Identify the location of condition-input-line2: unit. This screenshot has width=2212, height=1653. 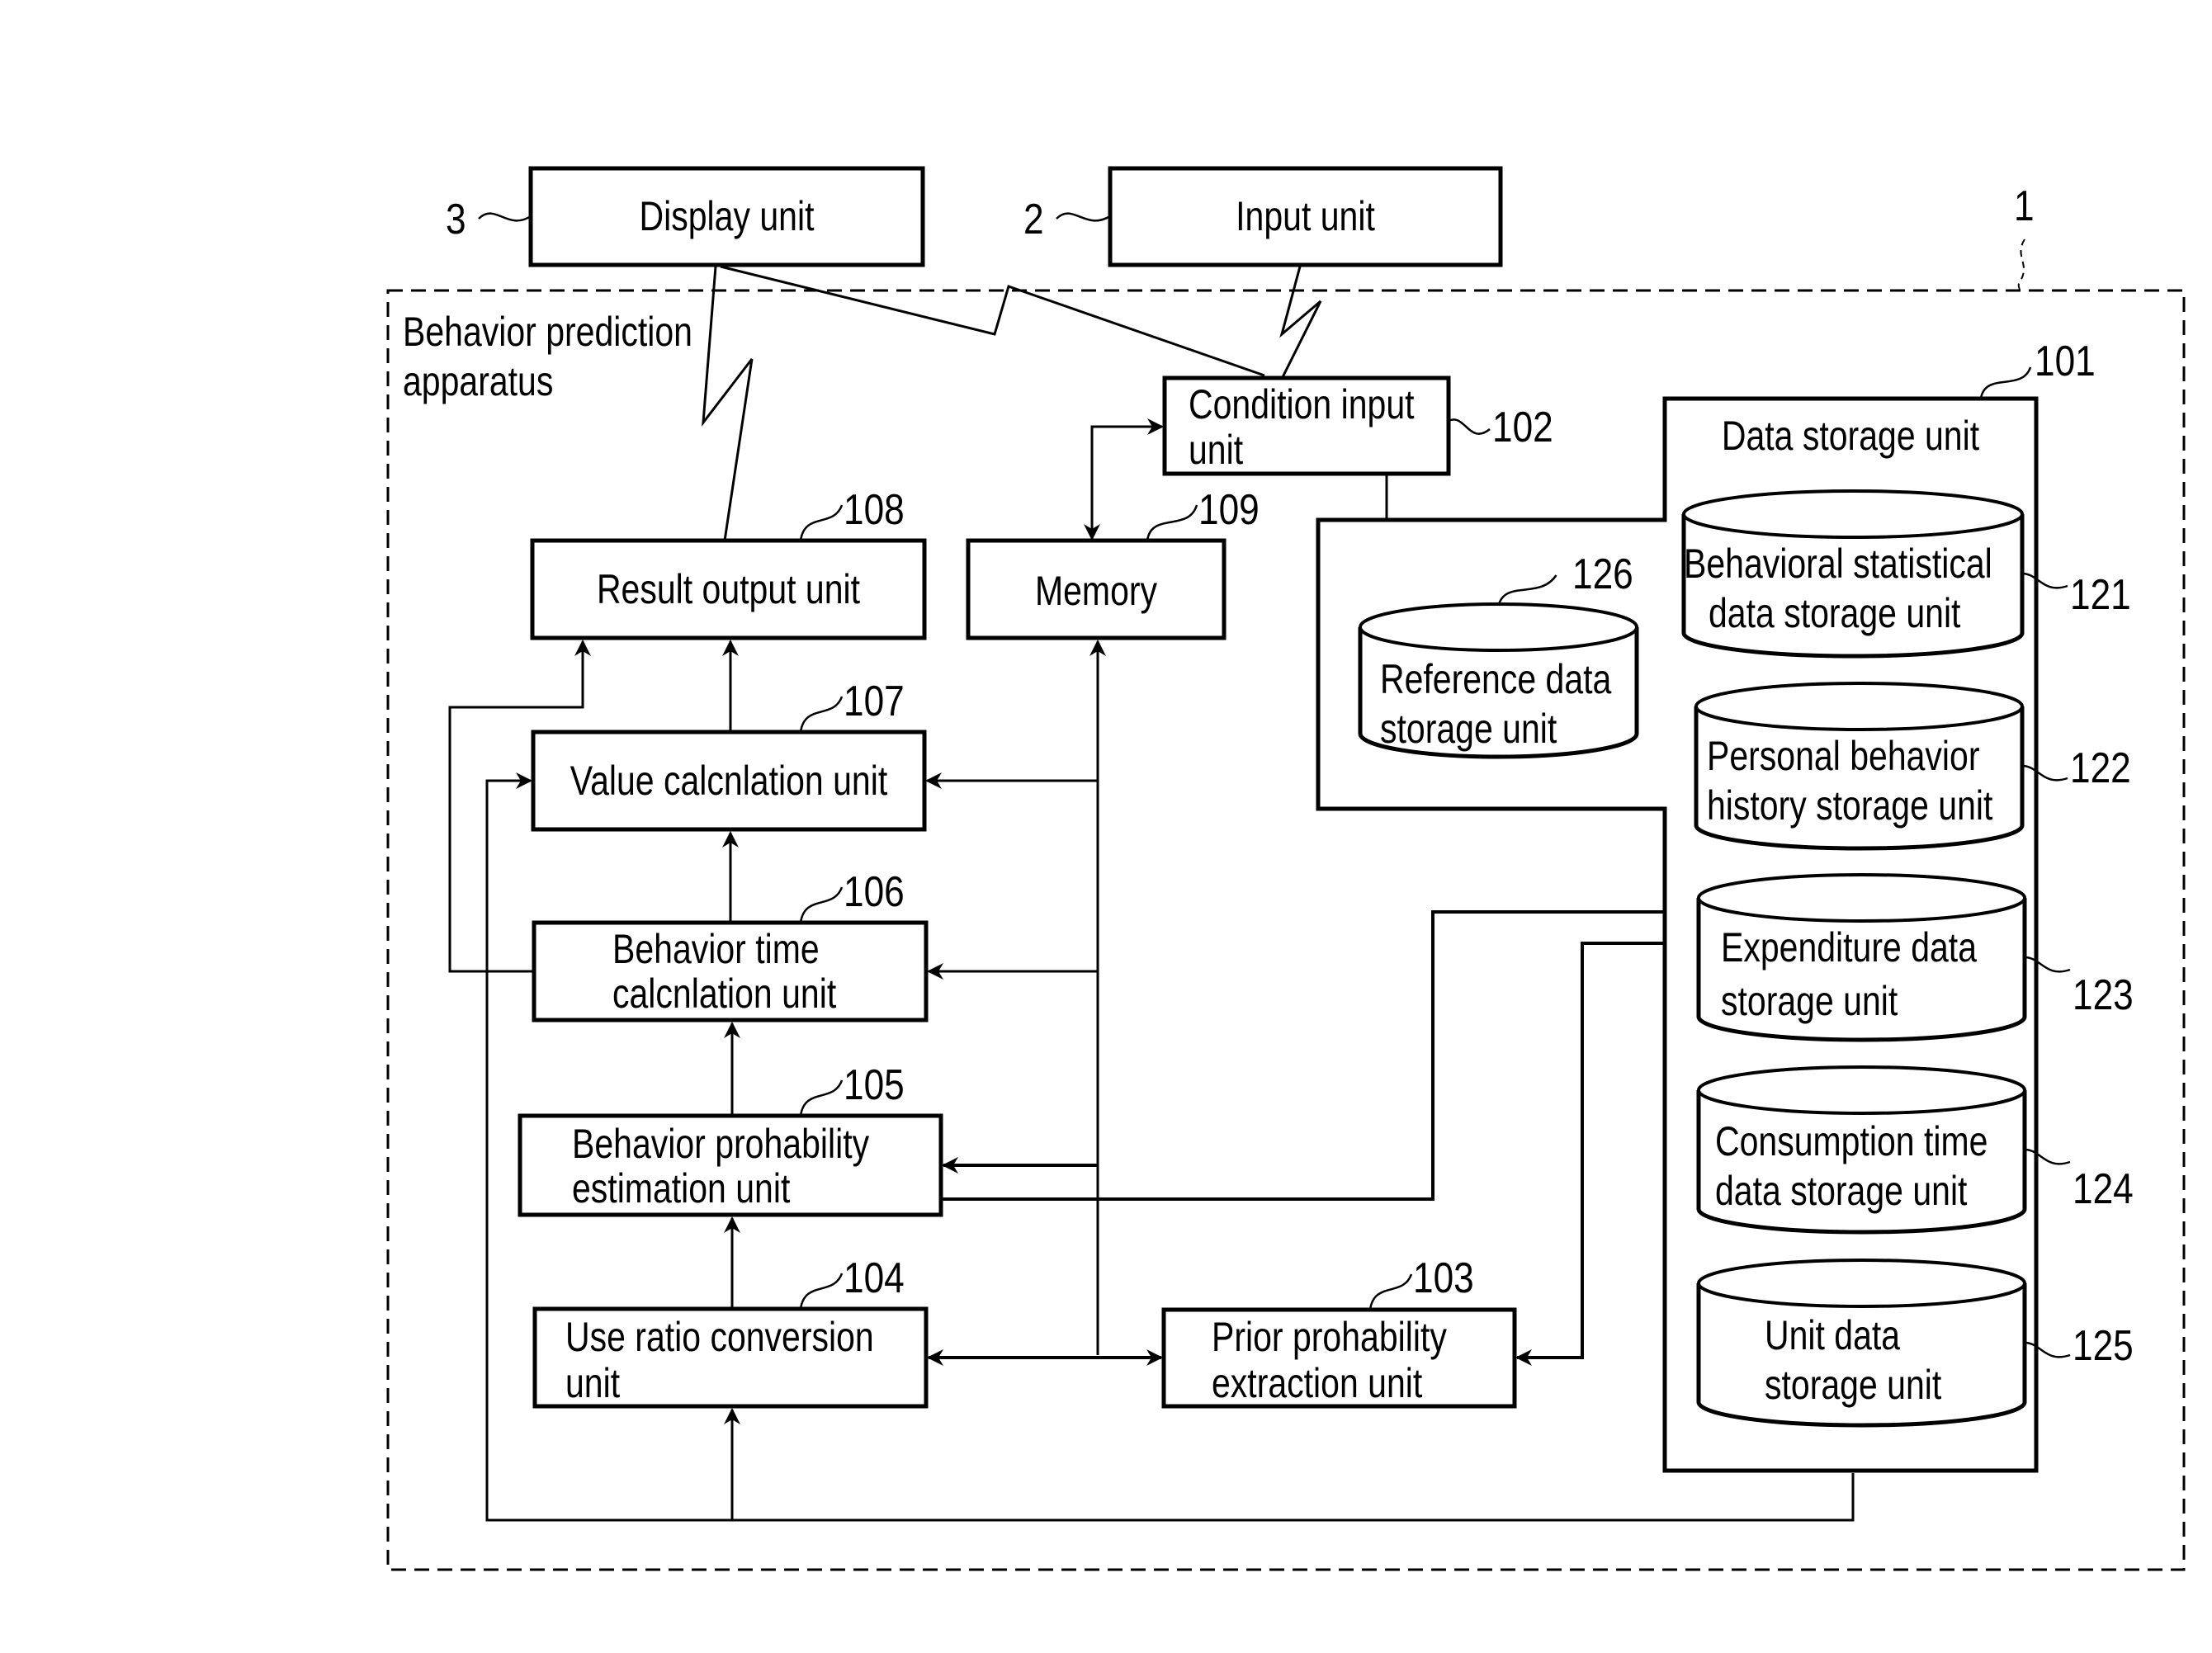
(1216, 450).